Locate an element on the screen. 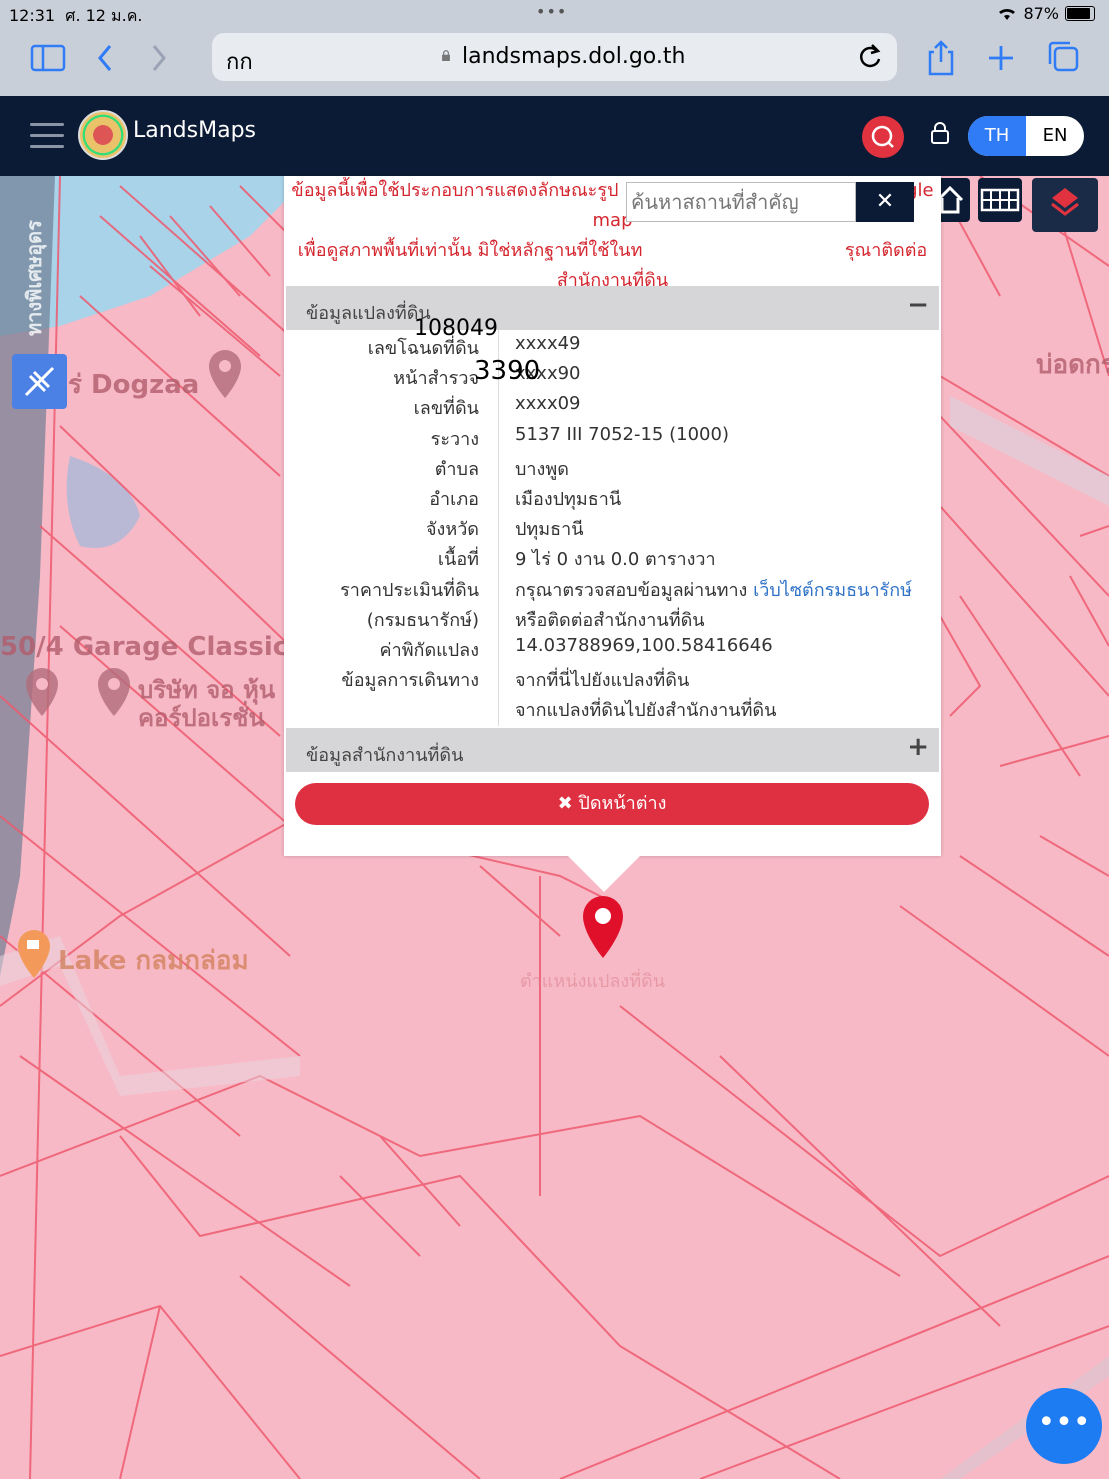  close-window-button: ✖ ปิดหน้าต่าง is located at coordinates (612, 804).